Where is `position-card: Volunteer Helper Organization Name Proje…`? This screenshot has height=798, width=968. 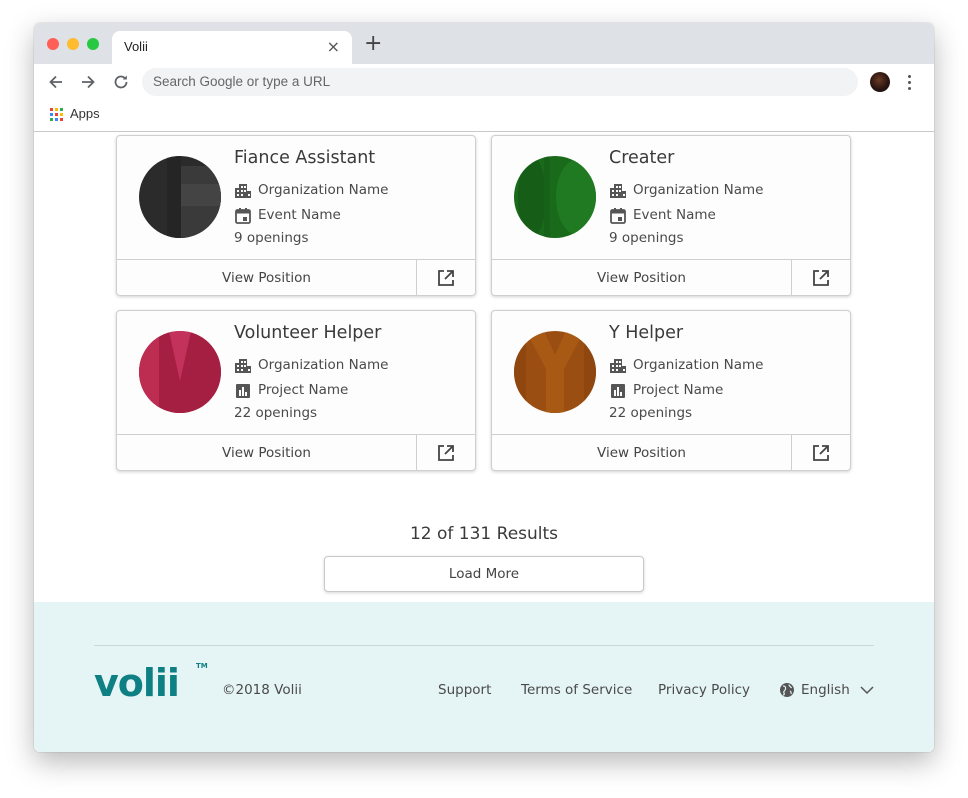 position-card: Volunteer Helper Organization Name Proje… is located at coordinates (296, 390).